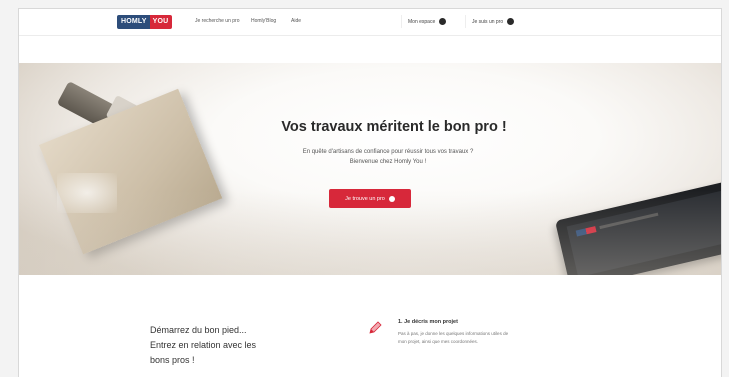 Image resolution: width=729 pixels, height=377 pixels. I want to click on my-space-button: Mon espace, so click(426, 21).